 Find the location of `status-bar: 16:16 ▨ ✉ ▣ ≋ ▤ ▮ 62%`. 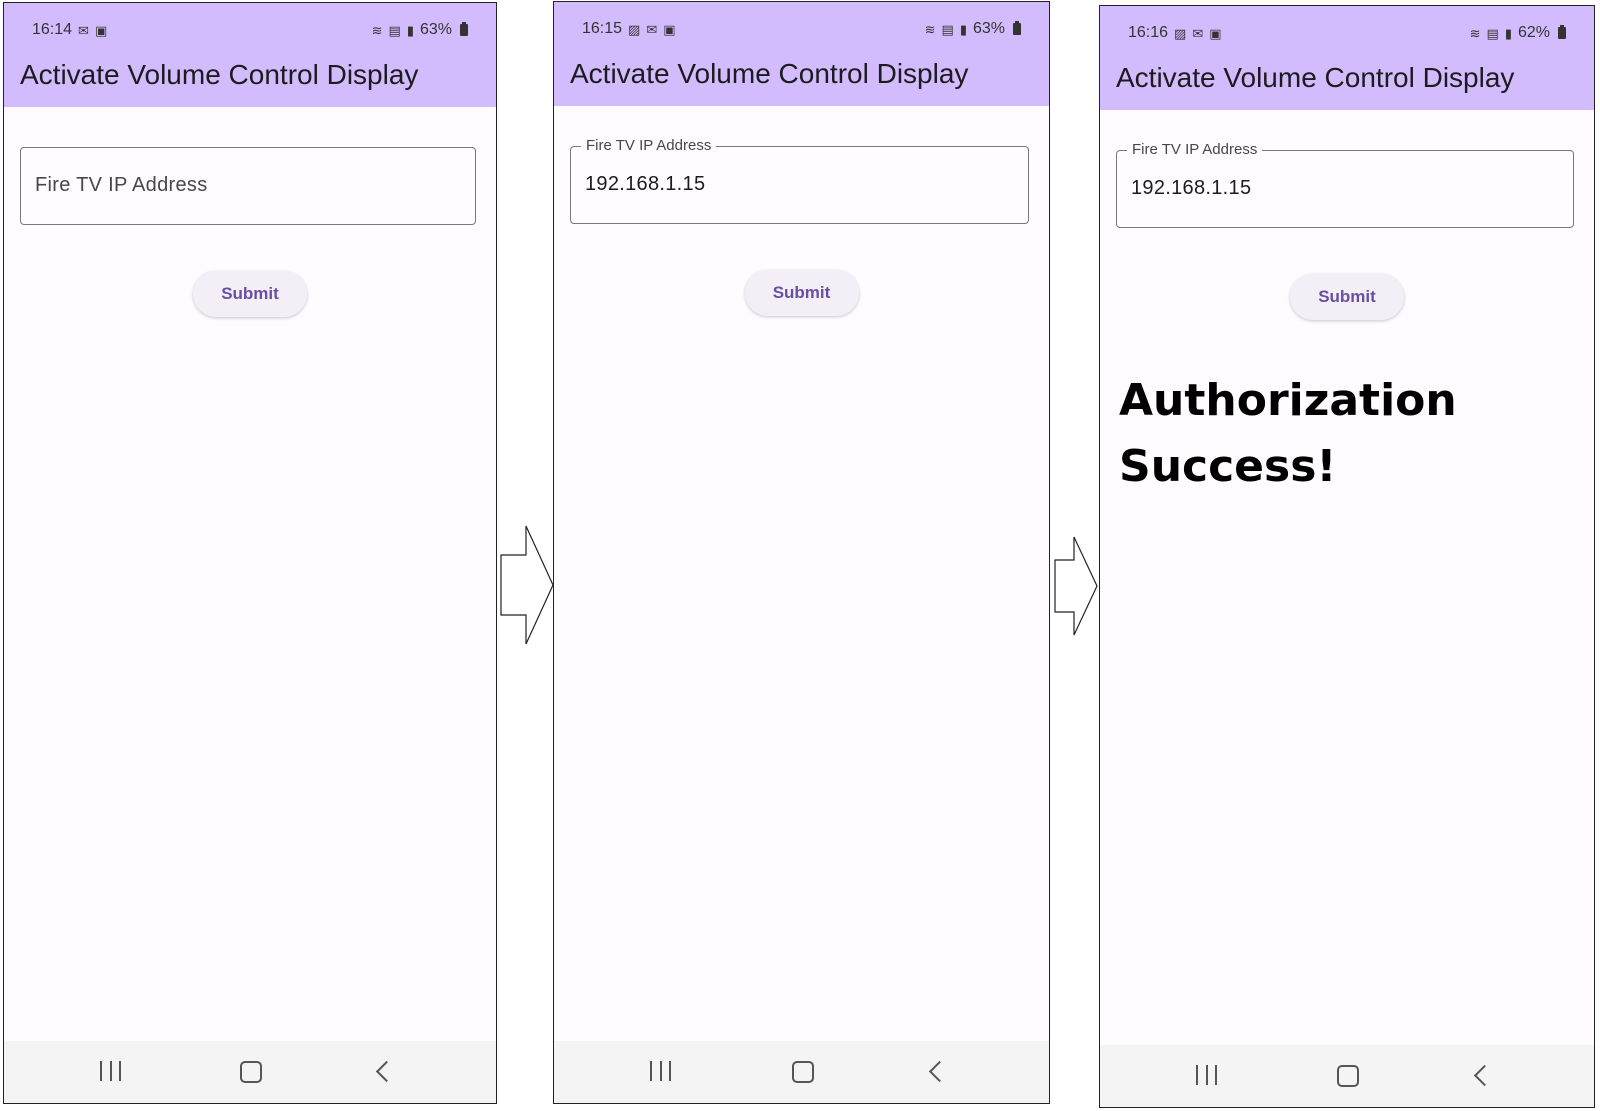

status-bar: 16:16 ▨ ✉ ▣ ≋ ▤ ▮ 62% is located at coordinates (1347, 33).